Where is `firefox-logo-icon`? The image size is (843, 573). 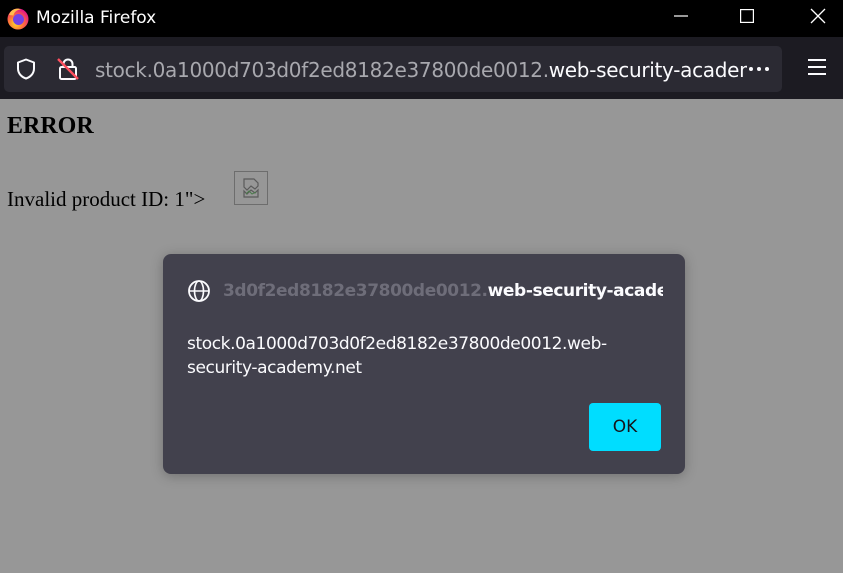
firefox-logo-icon is located at coordinates (18, 18).